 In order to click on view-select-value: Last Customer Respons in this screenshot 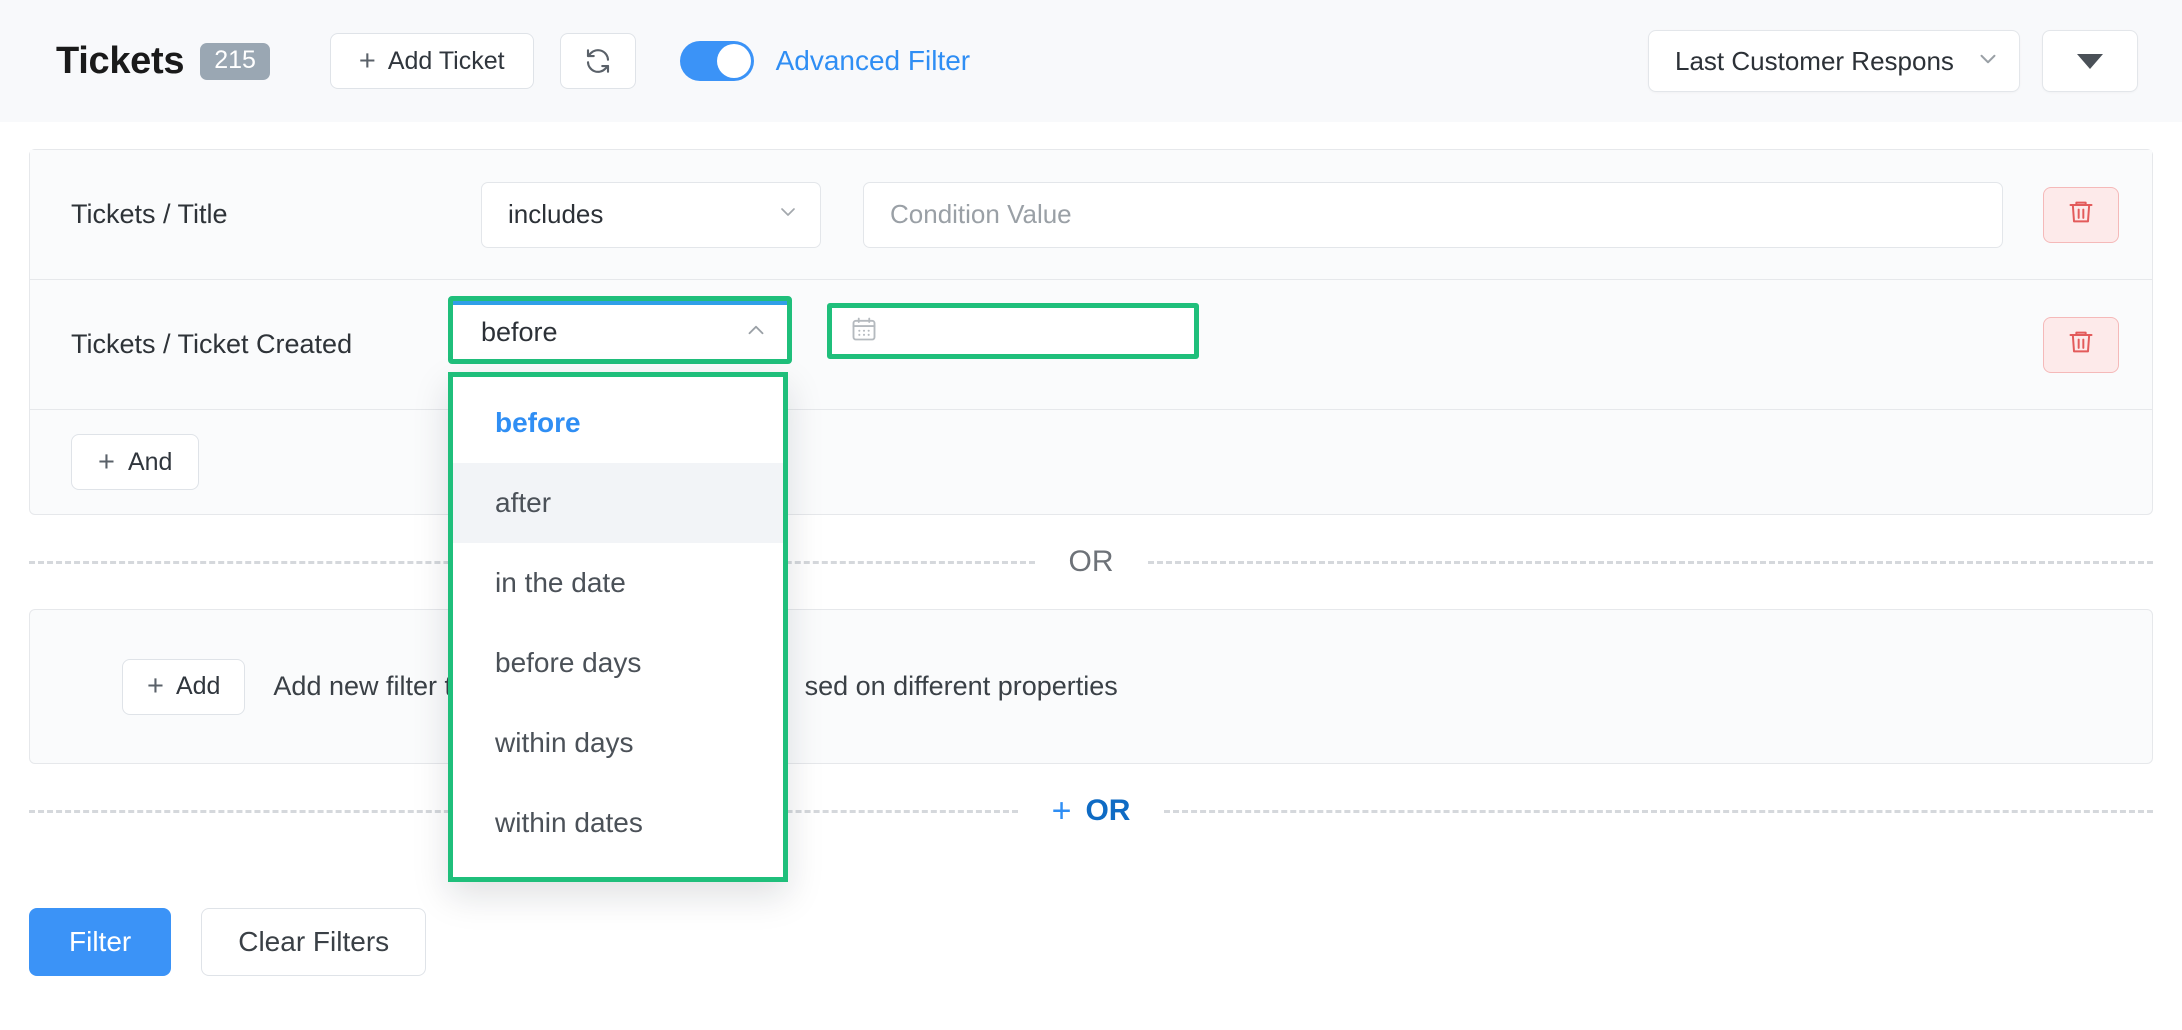, I will do `click(1814, 60)`.